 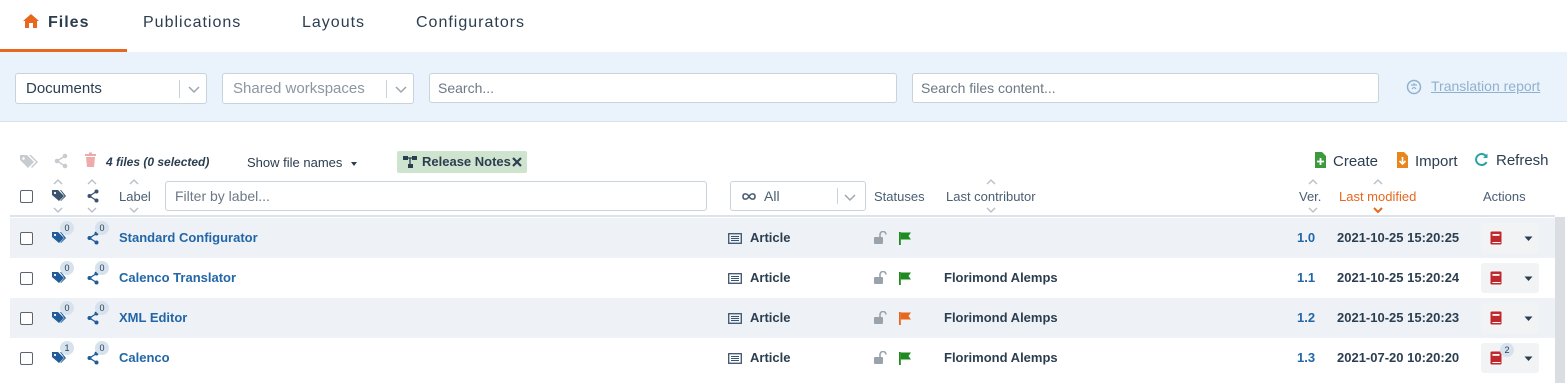 I want to click on new-file-icon, so click(x=1320, y=160).